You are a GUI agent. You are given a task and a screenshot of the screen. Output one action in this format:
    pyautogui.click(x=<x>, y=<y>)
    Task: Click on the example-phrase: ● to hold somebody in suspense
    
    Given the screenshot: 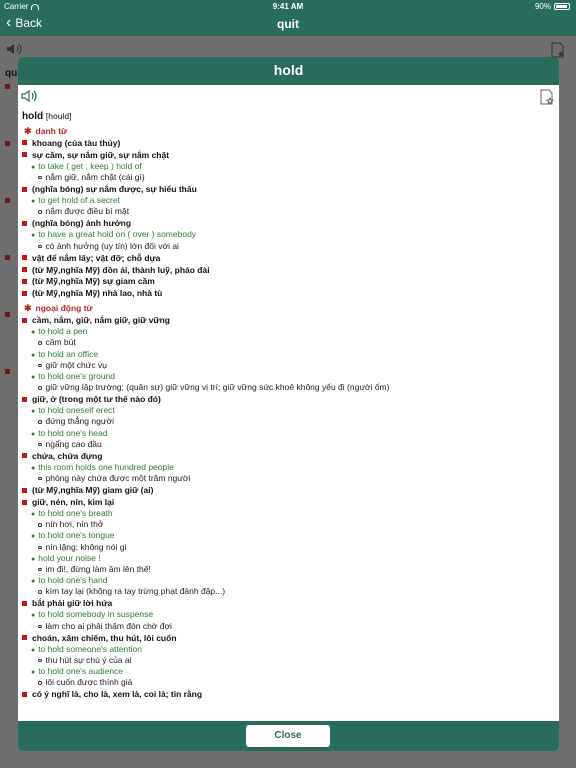 What is the action you would take?
    pyautogui.click(x=287, y=614)
    